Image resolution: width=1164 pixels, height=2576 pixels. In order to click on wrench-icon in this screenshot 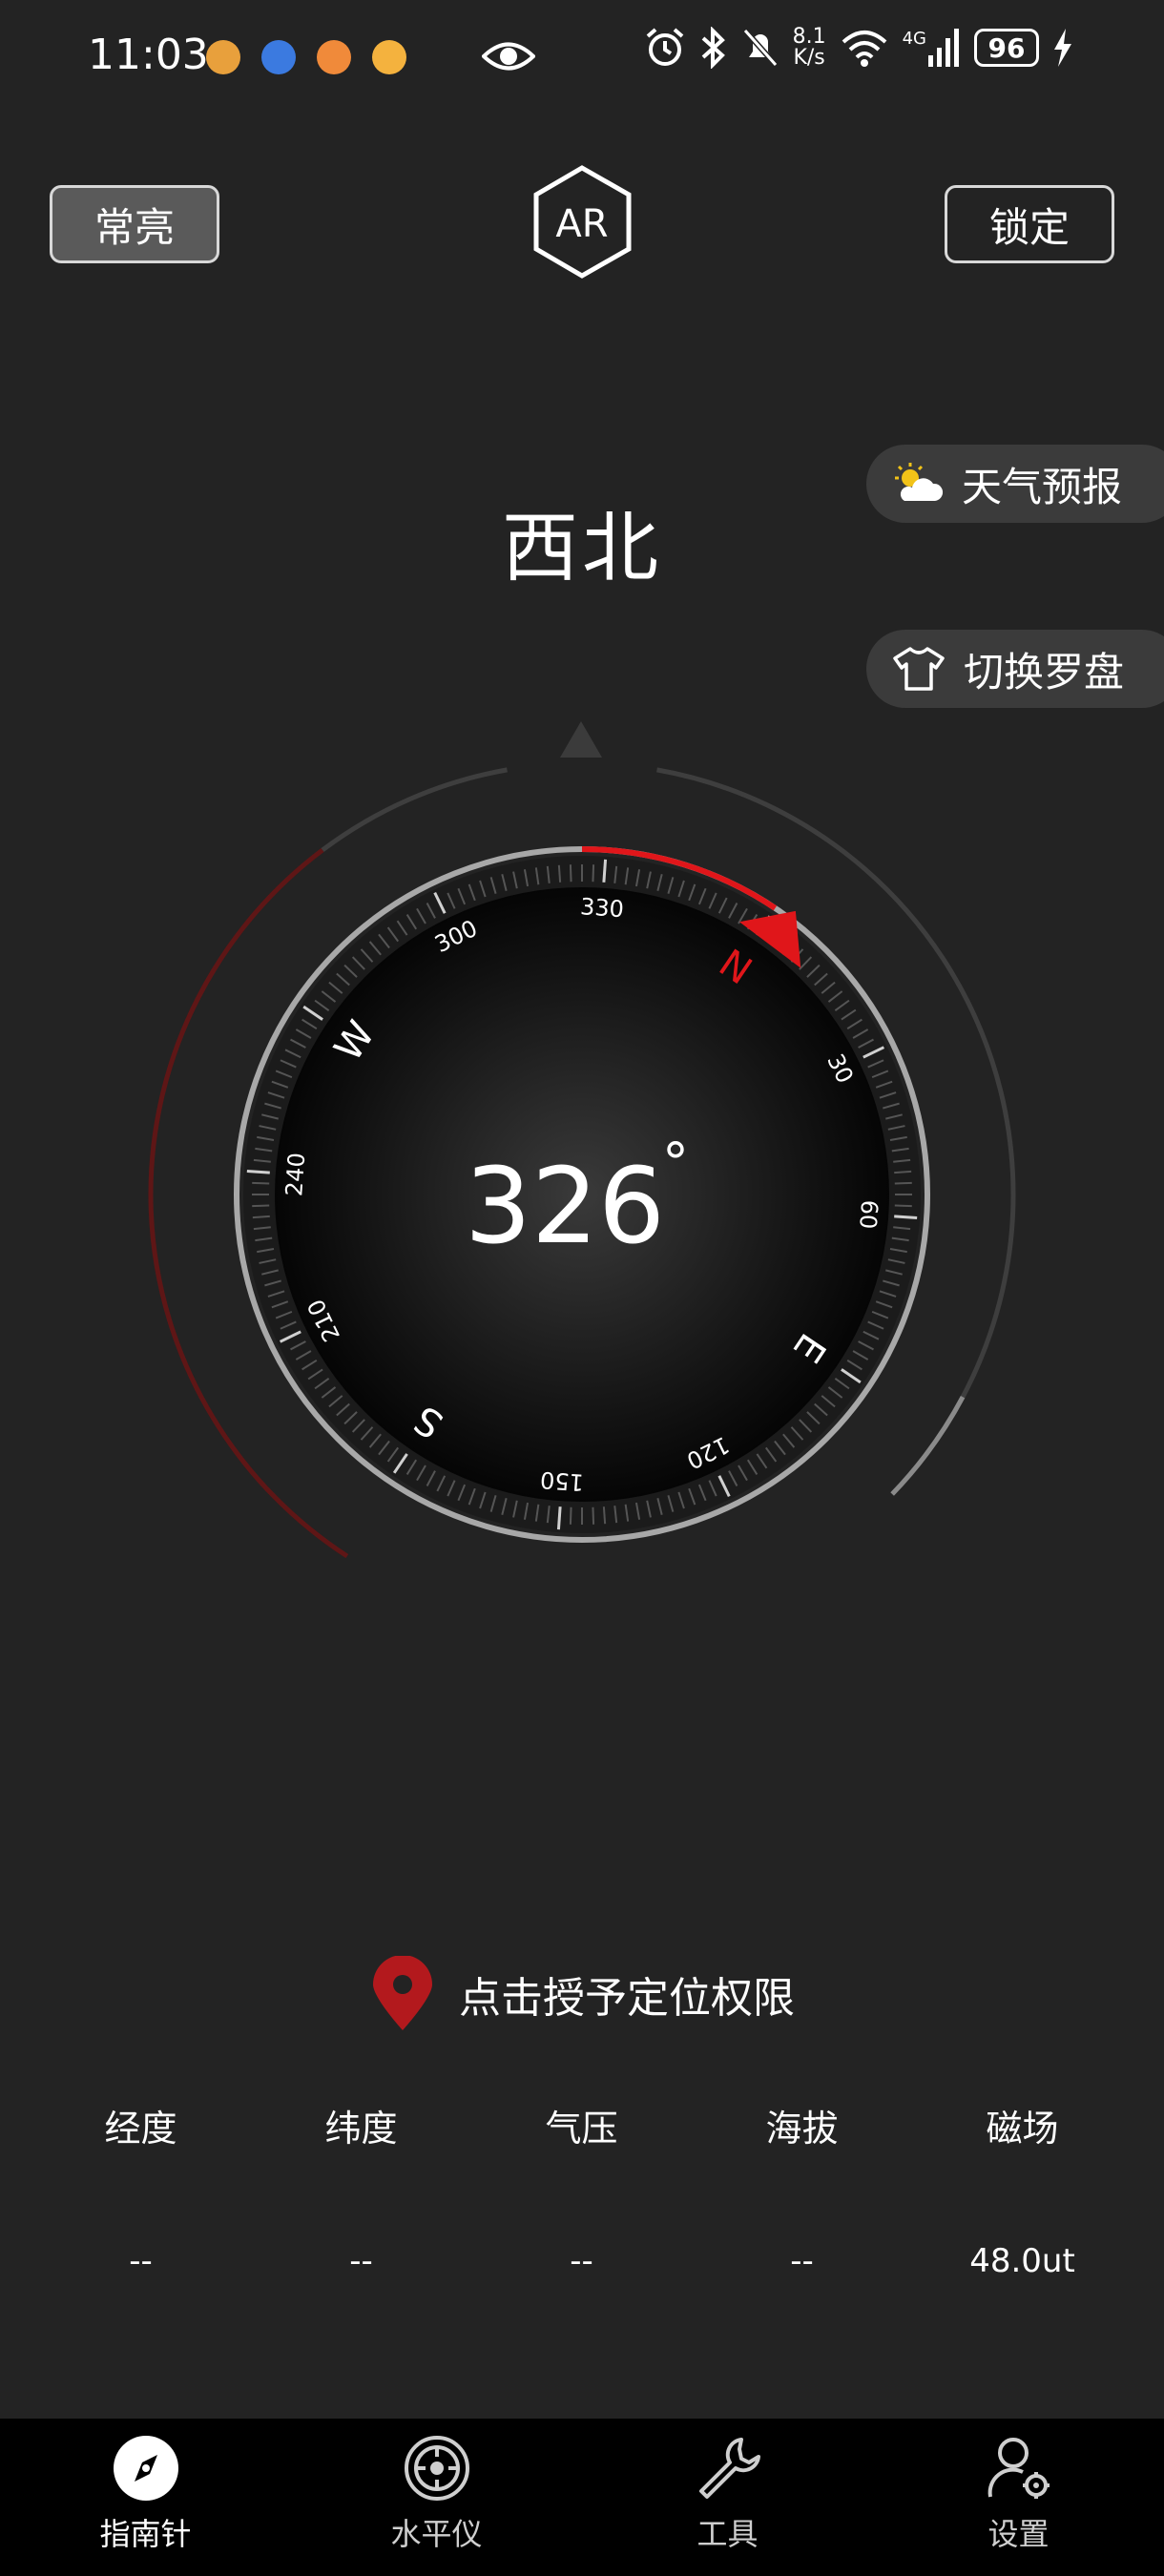, I will do `click(729, 2468)`.